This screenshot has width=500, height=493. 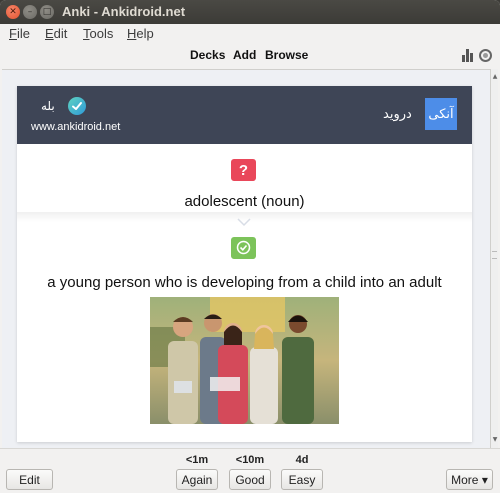 I want to click on window-title: Anki - Ankidroid.net, so click(x=124, y=11).